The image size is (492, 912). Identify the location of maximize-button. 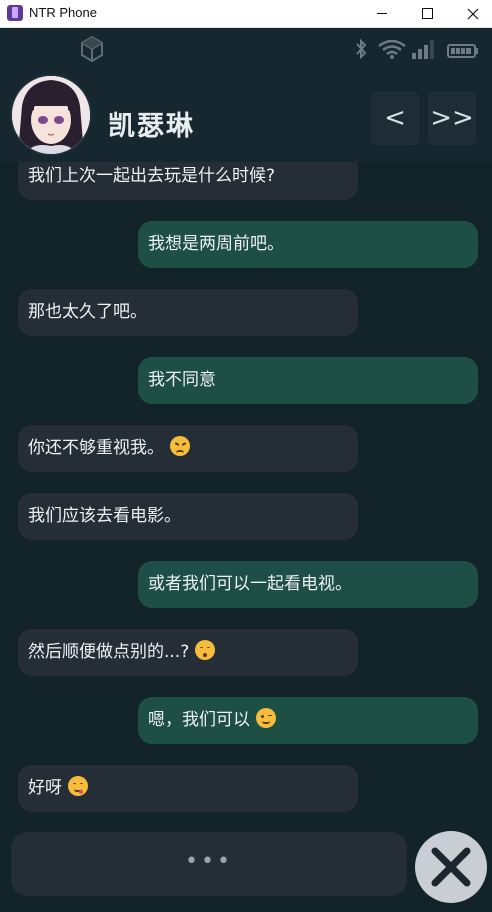
(427, 14).